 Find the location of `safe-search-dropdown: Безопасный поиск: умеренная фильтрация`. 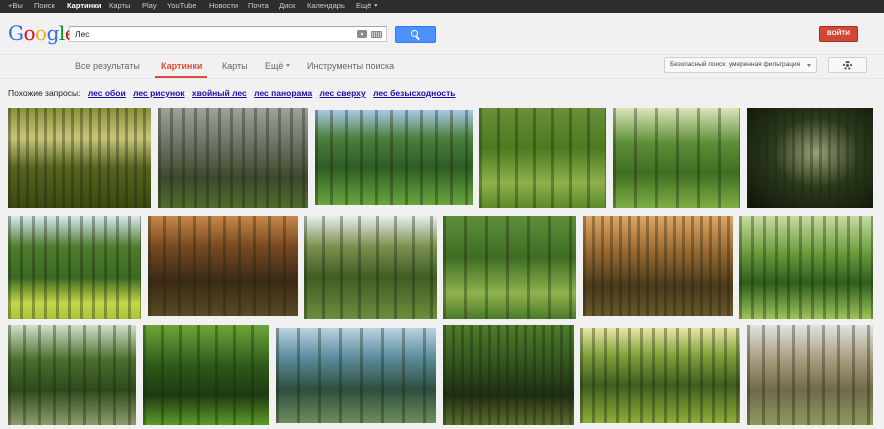

safe-search-dropdown: Безопасный поиск: умеренная фильтрация is located at coordinates (740, 65).